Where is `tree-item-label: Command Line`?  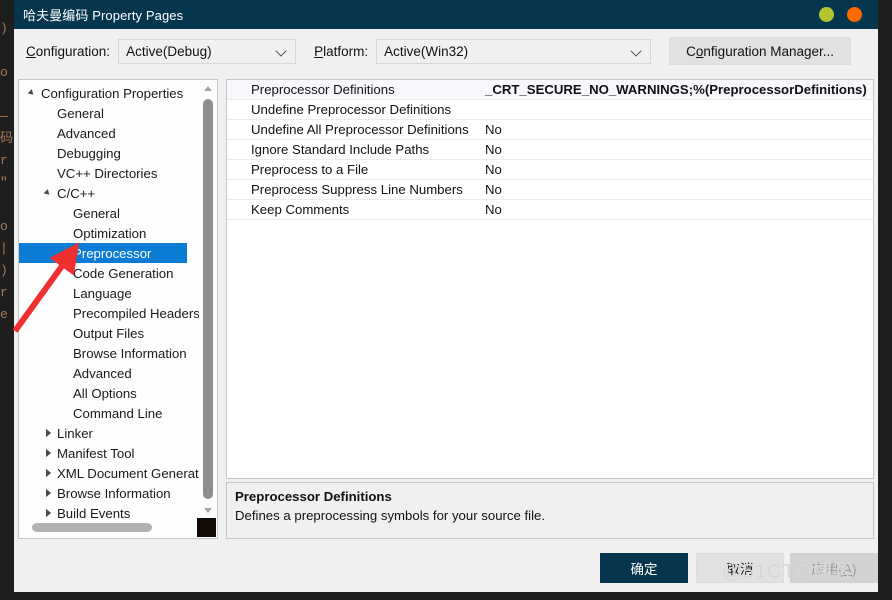 tree-item-label: Command Line is located at coordinates (118, 413).